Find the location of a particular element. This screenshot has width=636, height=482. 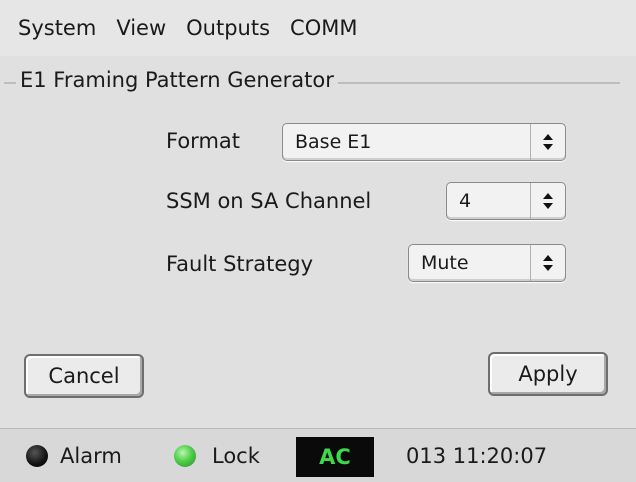

fault-strategy-value: Mute is located at coordinates (445, 263).